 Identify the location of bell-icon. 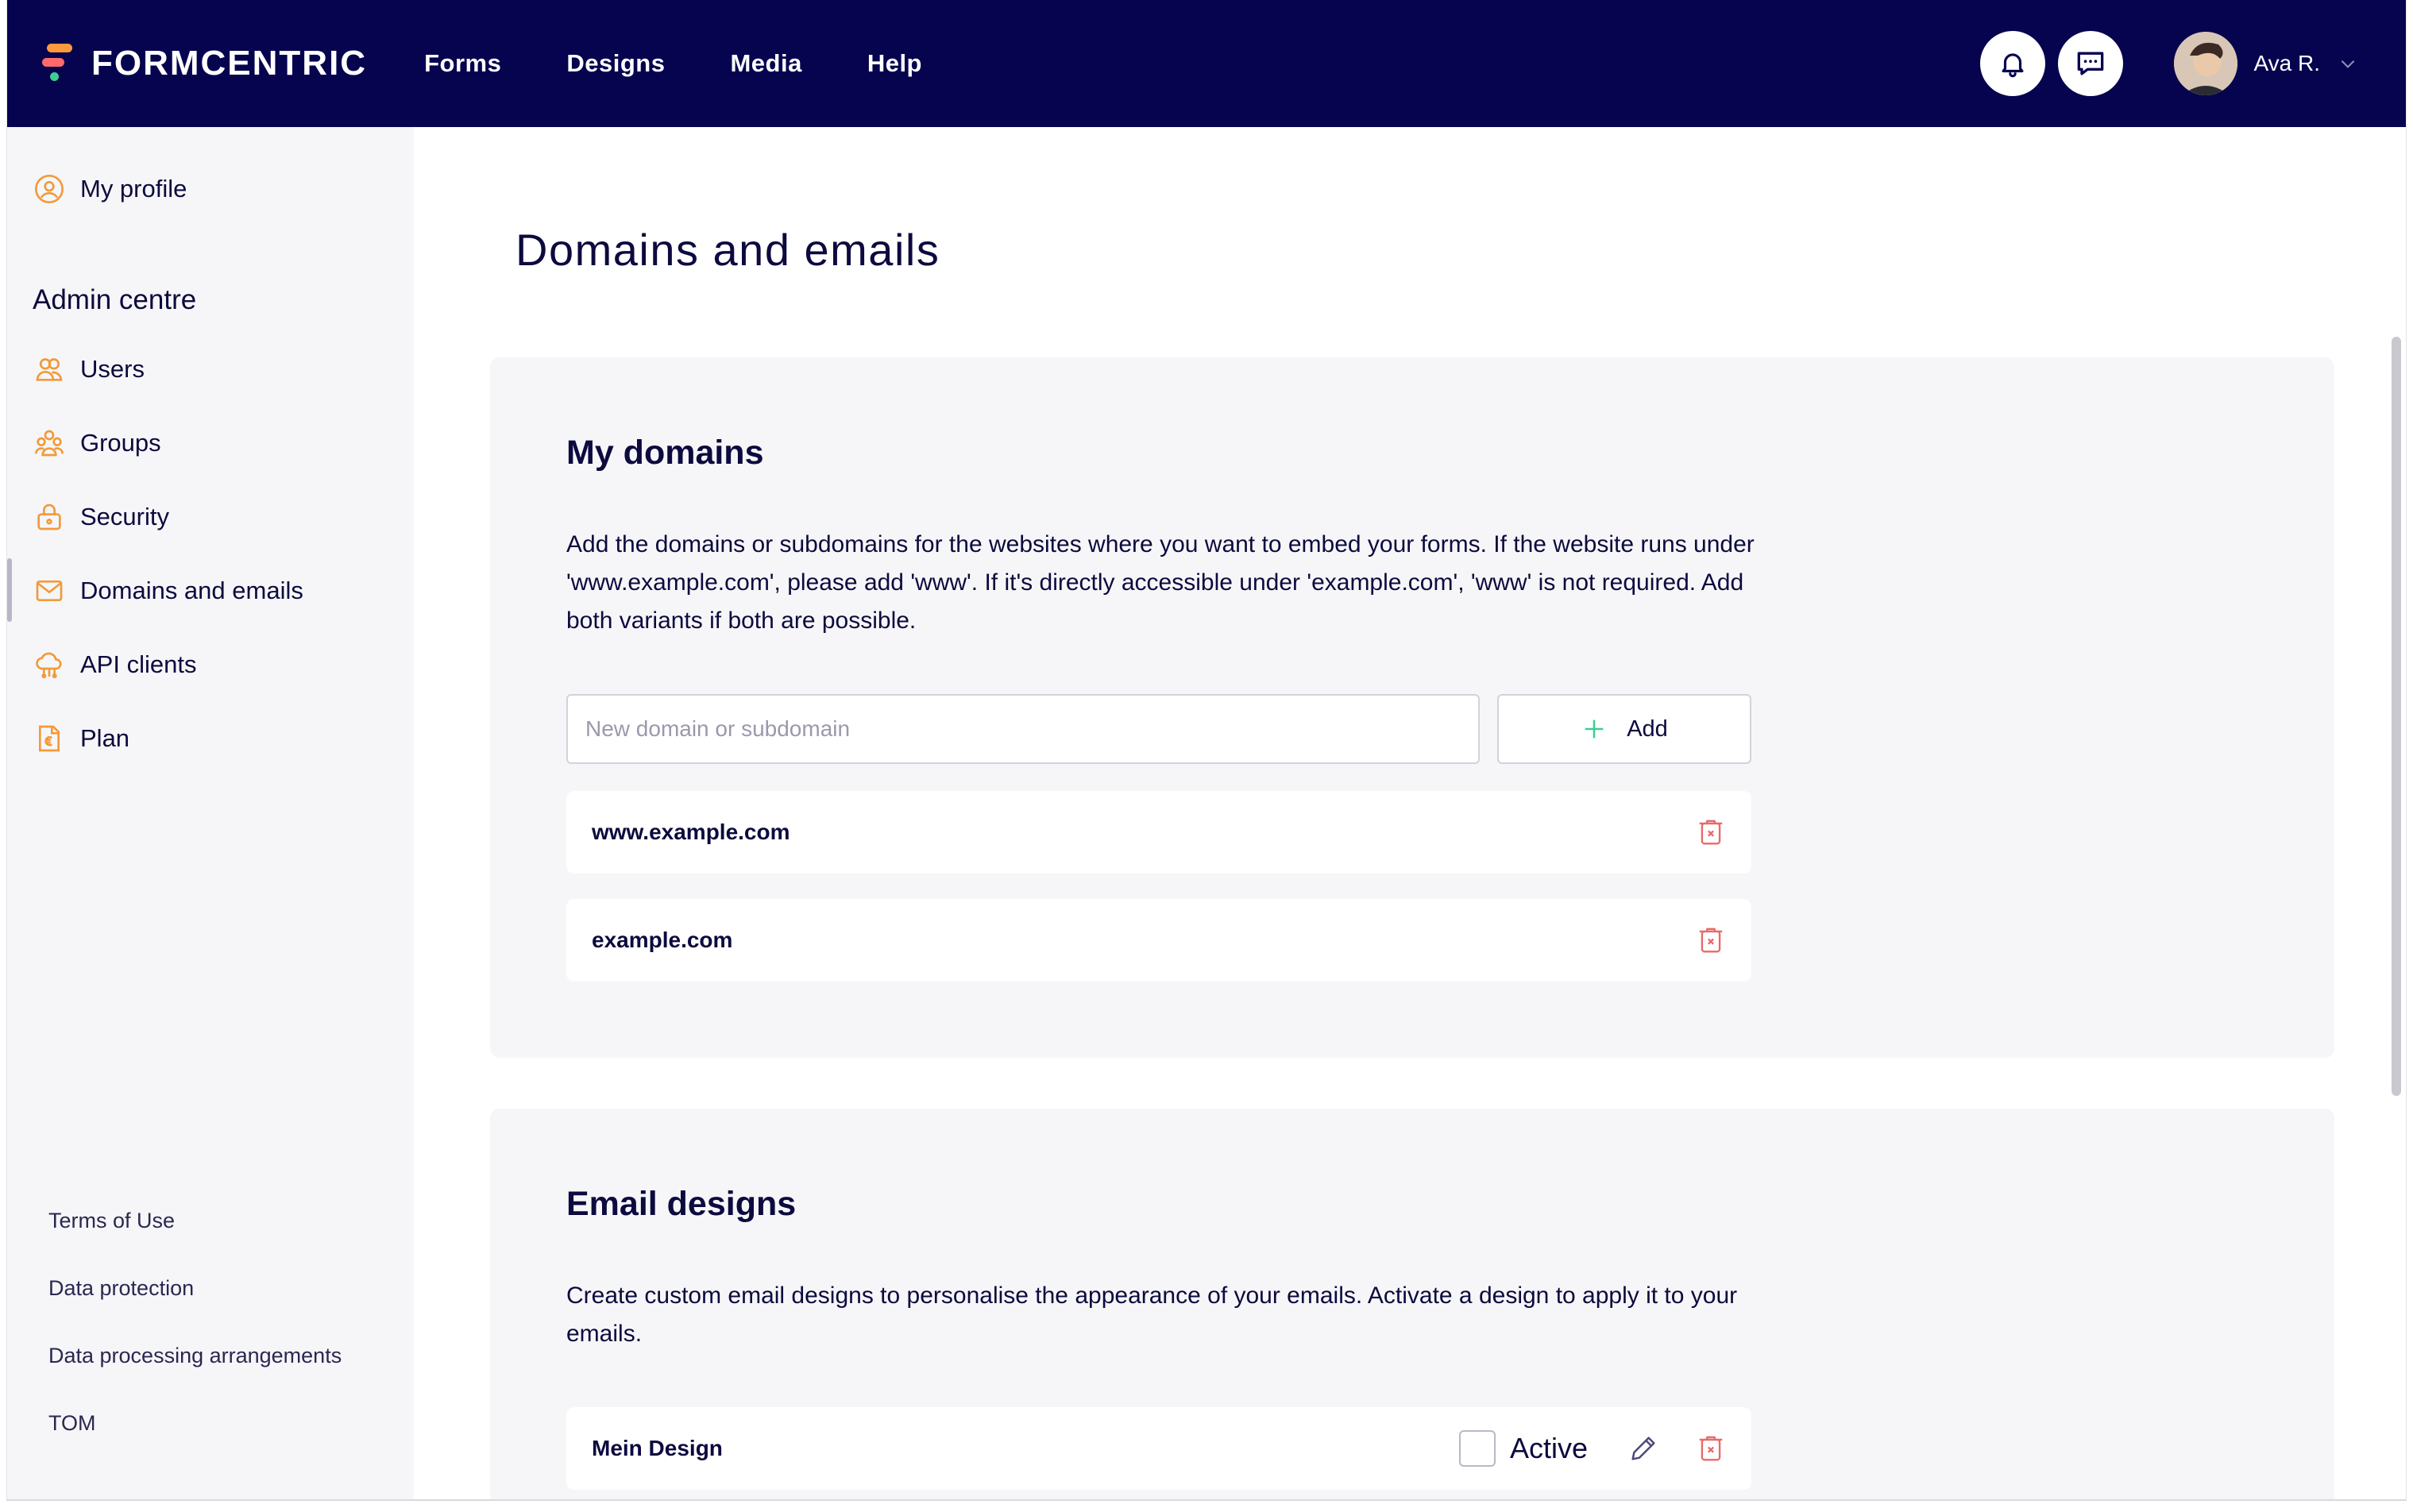
(2013, 65).